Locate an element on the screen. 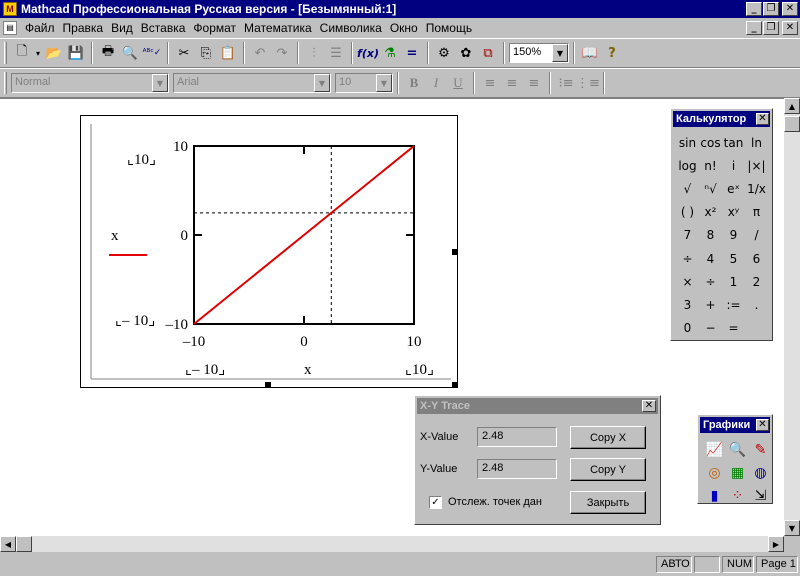 The image size is (800, 576). calc-key: / is located at coordinates (756, 235).